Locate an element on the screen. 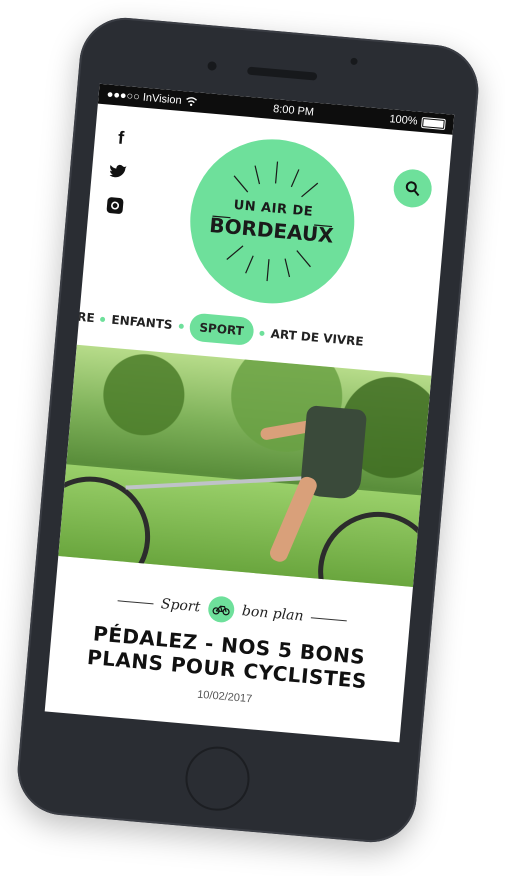 The width and height of the screenshot is (505, 876). tag-bon-plan: bon plan is located at coordinates (272, 613).